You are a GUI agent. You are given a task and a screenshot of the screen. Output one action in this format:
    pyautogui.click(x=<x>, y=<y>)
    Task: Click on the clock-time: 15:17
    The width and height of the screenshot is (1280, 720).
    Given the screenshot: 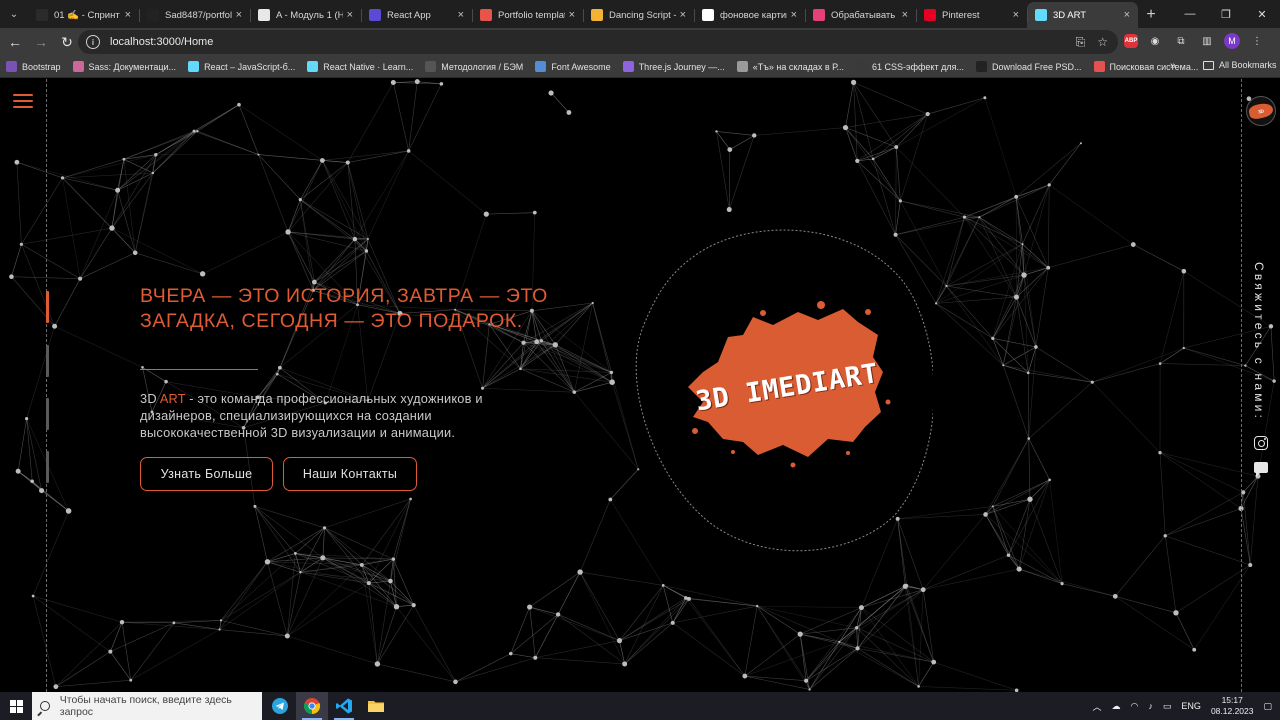 What is the action you would take?
    pyautogui.click(x=1232, y=700)
    